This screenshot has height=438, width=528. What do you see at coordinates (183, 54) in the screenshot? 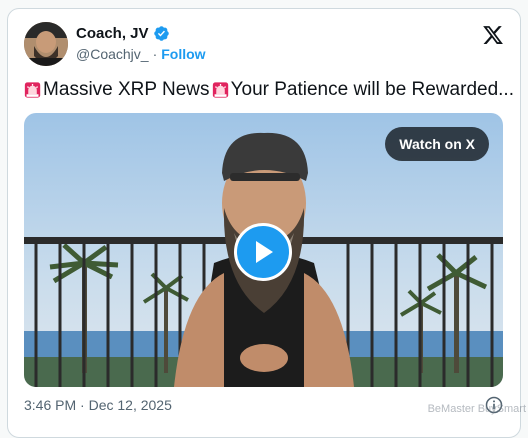
I see `follow-button: Follow` at bounding box center [183, 54].